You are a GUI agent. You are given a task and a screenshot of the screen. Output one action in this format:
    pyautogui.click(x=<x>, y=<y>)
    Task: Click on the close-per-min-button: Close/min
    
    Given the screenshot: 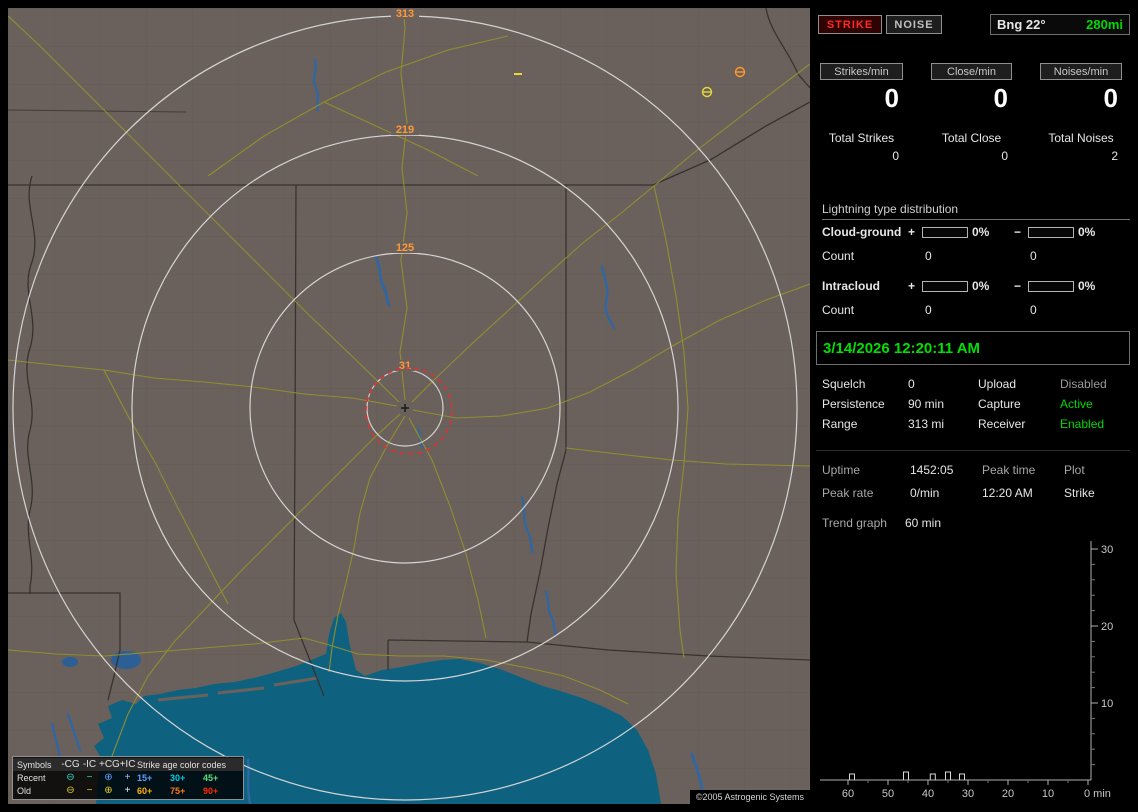 What is the action you would take?
    pyautogui.click(x=971, y=71)
    